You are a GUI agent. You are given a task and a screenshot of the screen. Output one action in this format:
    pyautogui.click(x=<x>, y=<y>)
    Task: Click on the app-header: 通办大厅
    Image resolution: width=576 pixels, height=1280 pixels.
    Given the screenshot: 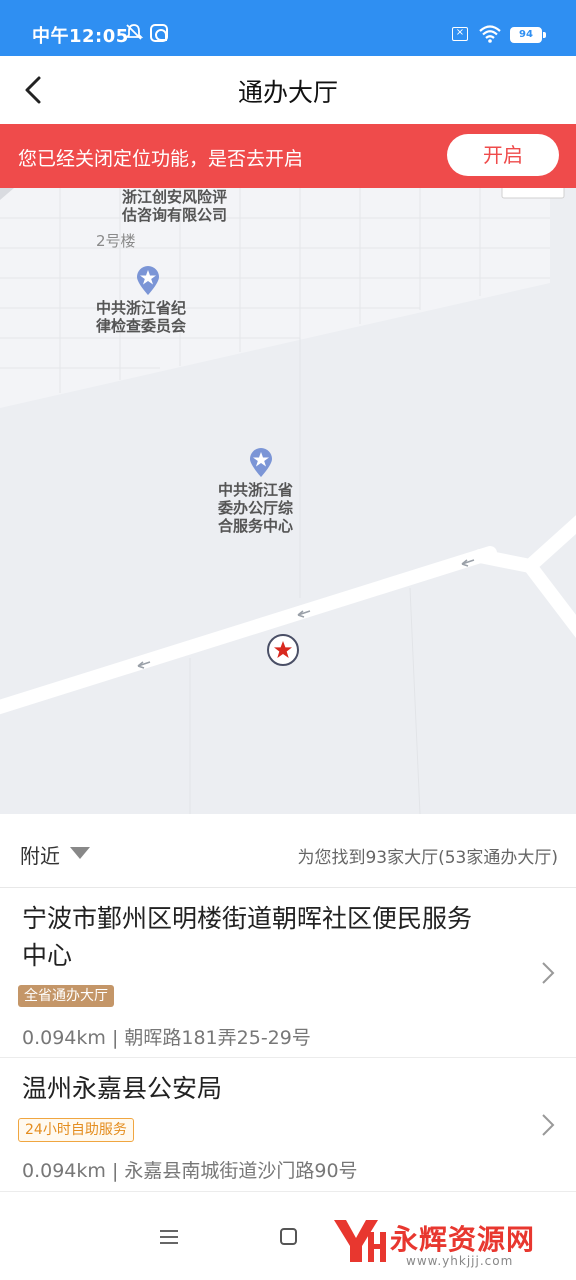 What is the action you would take?
    pyautogui.click(x=288, y=90)
    